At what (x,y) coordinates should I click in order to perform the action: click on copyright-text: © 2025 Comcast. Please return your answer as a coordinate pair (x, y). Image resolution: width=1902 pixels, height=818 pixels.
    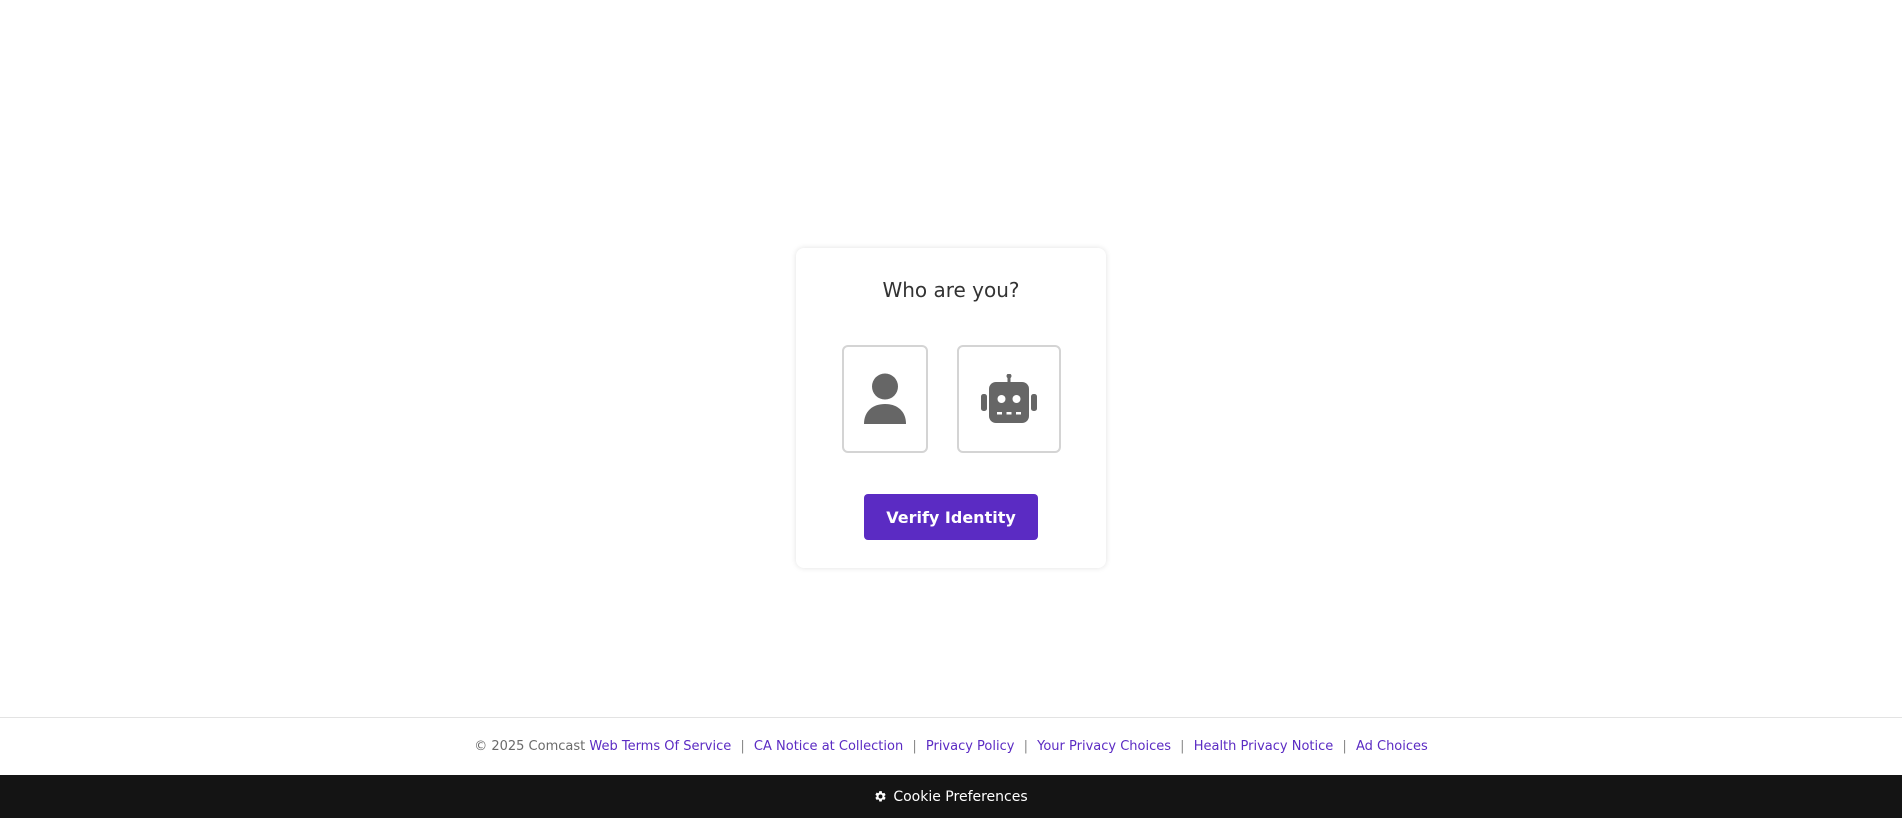
    Looking at the image, I should click on (530, 746).